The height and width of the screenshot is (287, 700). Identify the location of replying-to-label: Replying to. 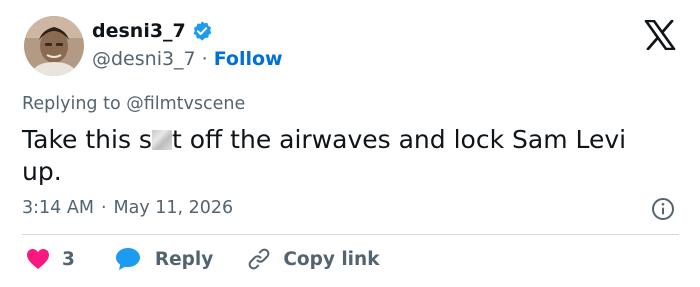
(71, 104).